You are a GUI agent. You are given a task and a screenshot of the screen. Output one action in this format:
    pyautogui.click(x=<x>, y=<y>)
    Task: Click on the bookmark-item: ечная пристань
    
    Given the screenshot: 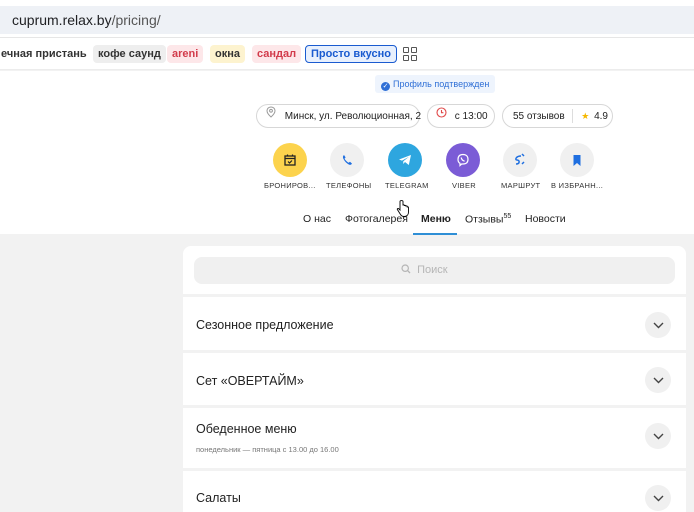 What is the action you would take?
    pyautogui.click(x=46, y=54)
    